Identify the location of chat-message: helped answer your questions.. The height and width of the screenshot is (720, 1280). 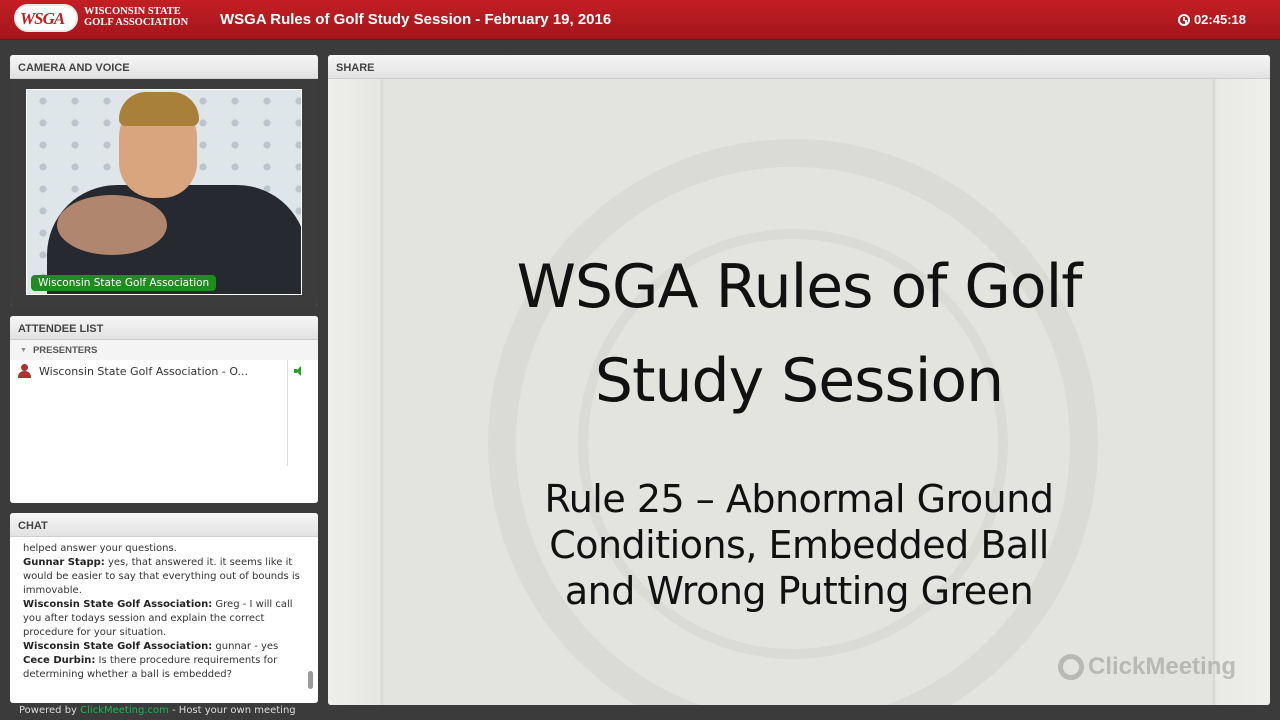
(100, 548).